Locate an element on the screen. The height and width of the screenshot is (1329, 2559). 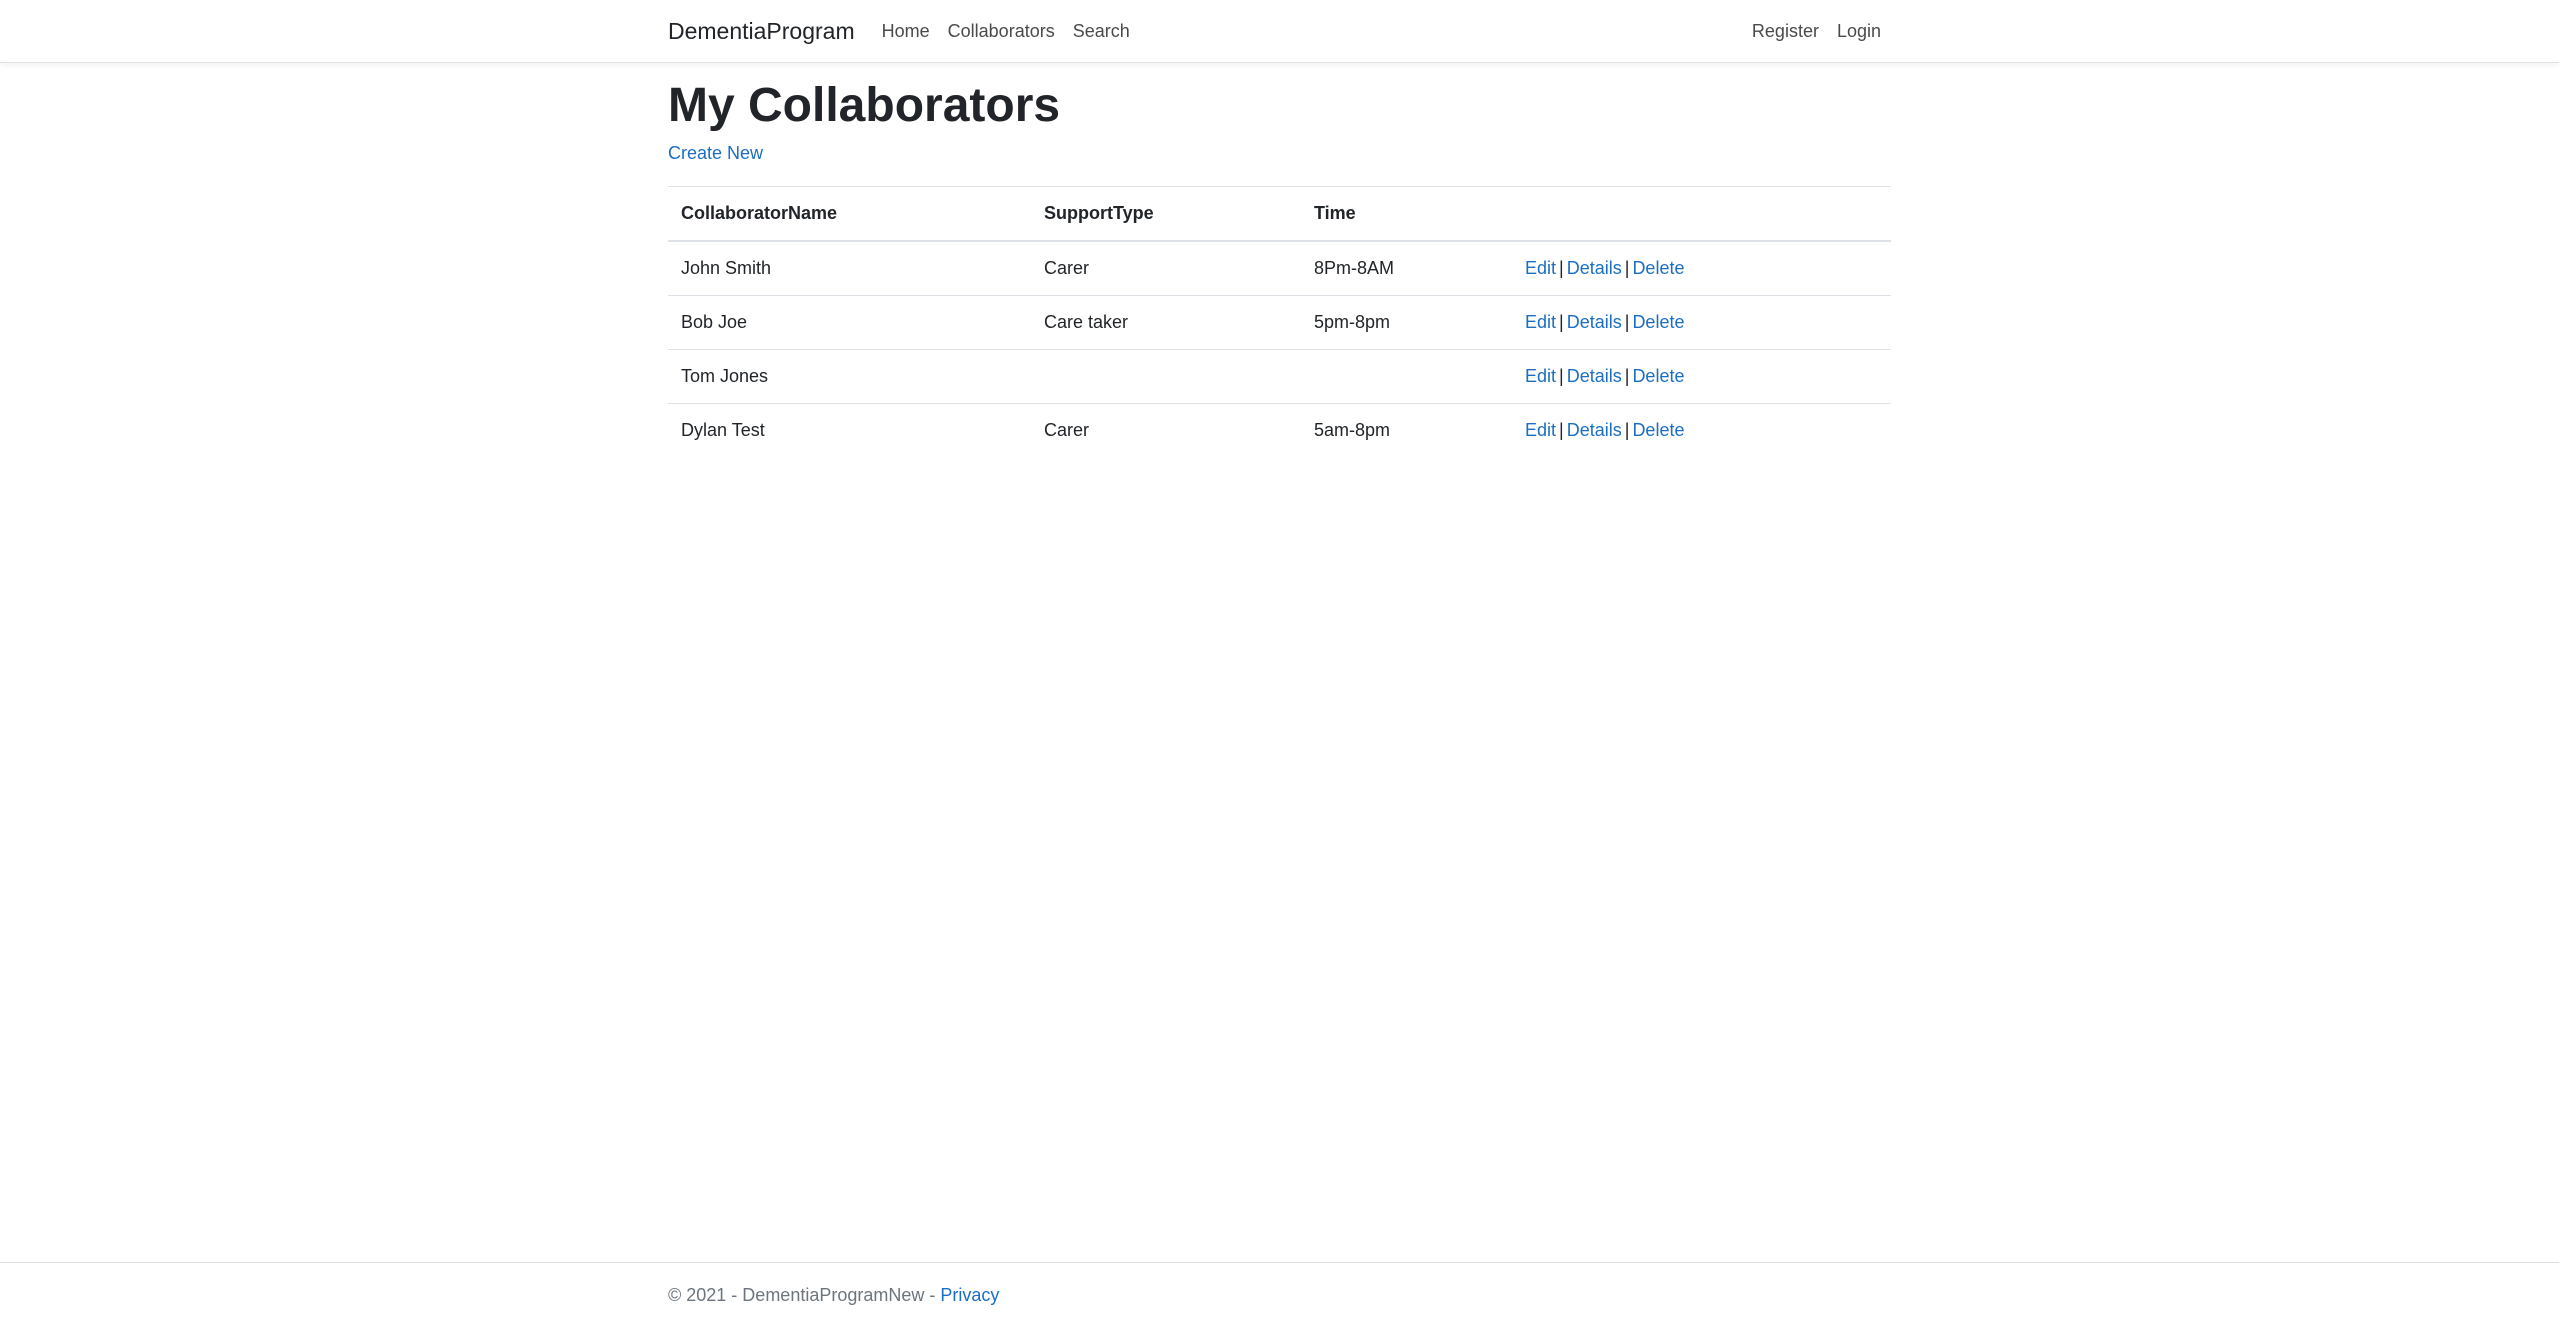
cell-time: 5pm-8pm is located at coordinates (1406, 322).